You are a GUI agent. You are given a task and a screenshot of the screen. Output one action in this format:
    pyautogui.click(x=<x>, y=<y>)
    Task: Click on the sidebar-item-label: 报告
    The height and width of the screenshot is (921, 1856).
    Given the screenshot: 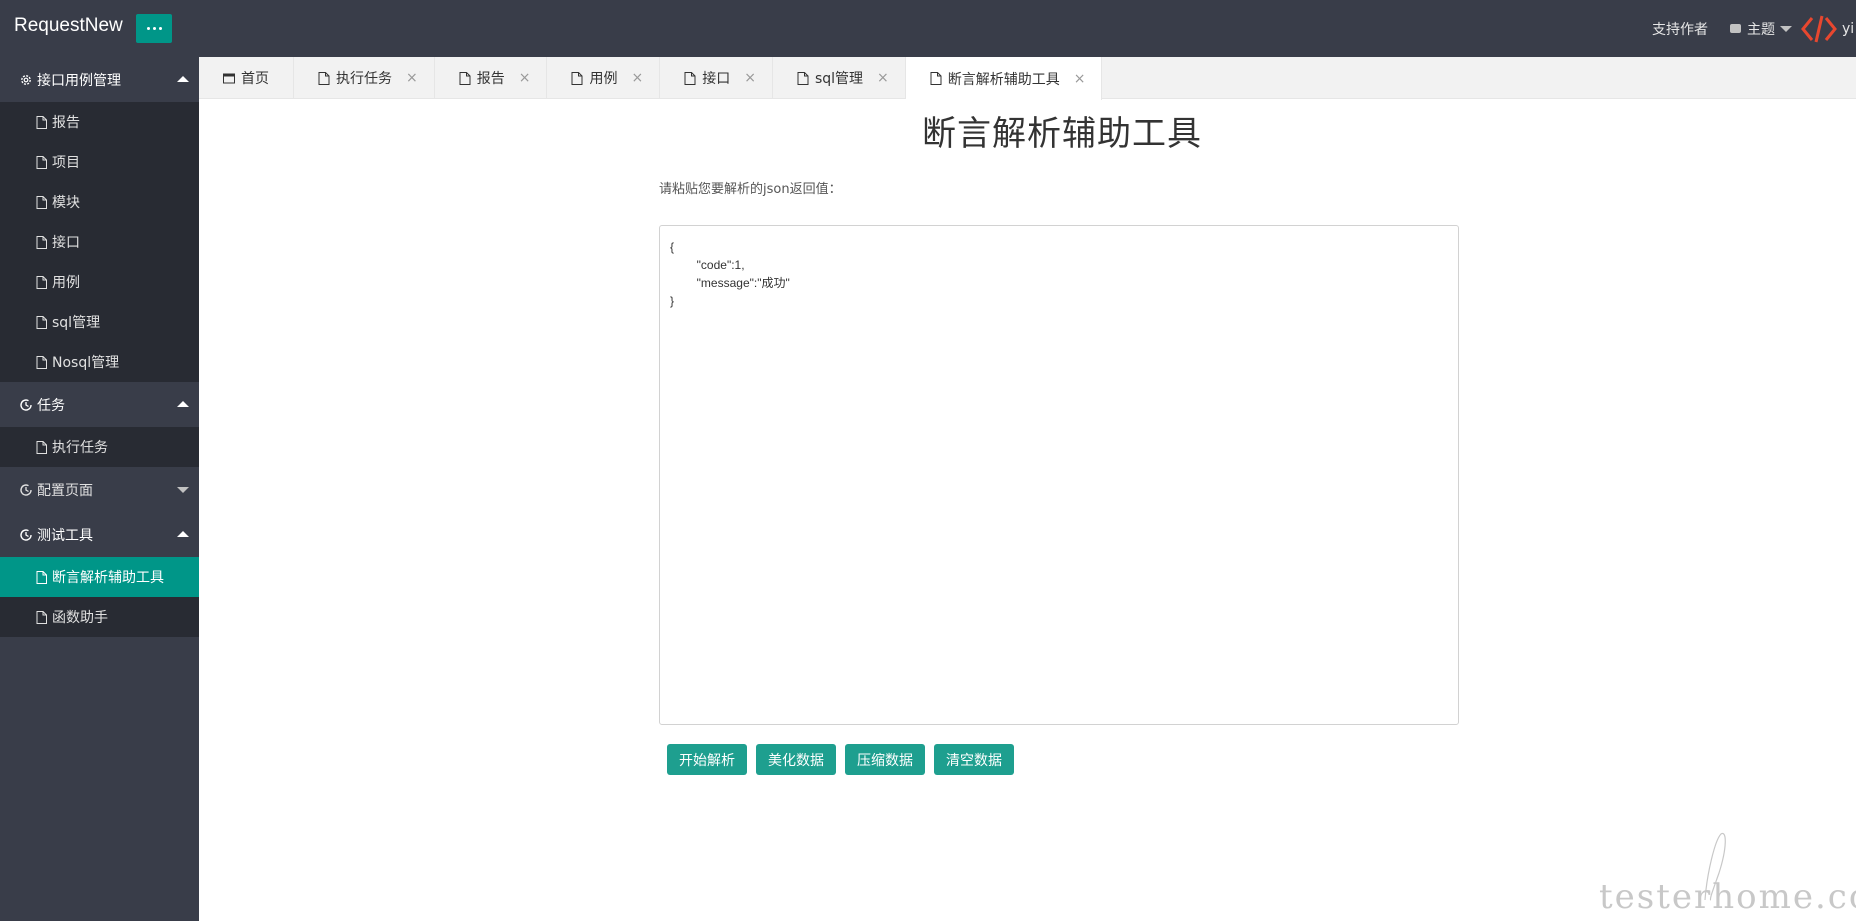 What is the action you would take?
    pyautogui.click(x=66, y=123)
    